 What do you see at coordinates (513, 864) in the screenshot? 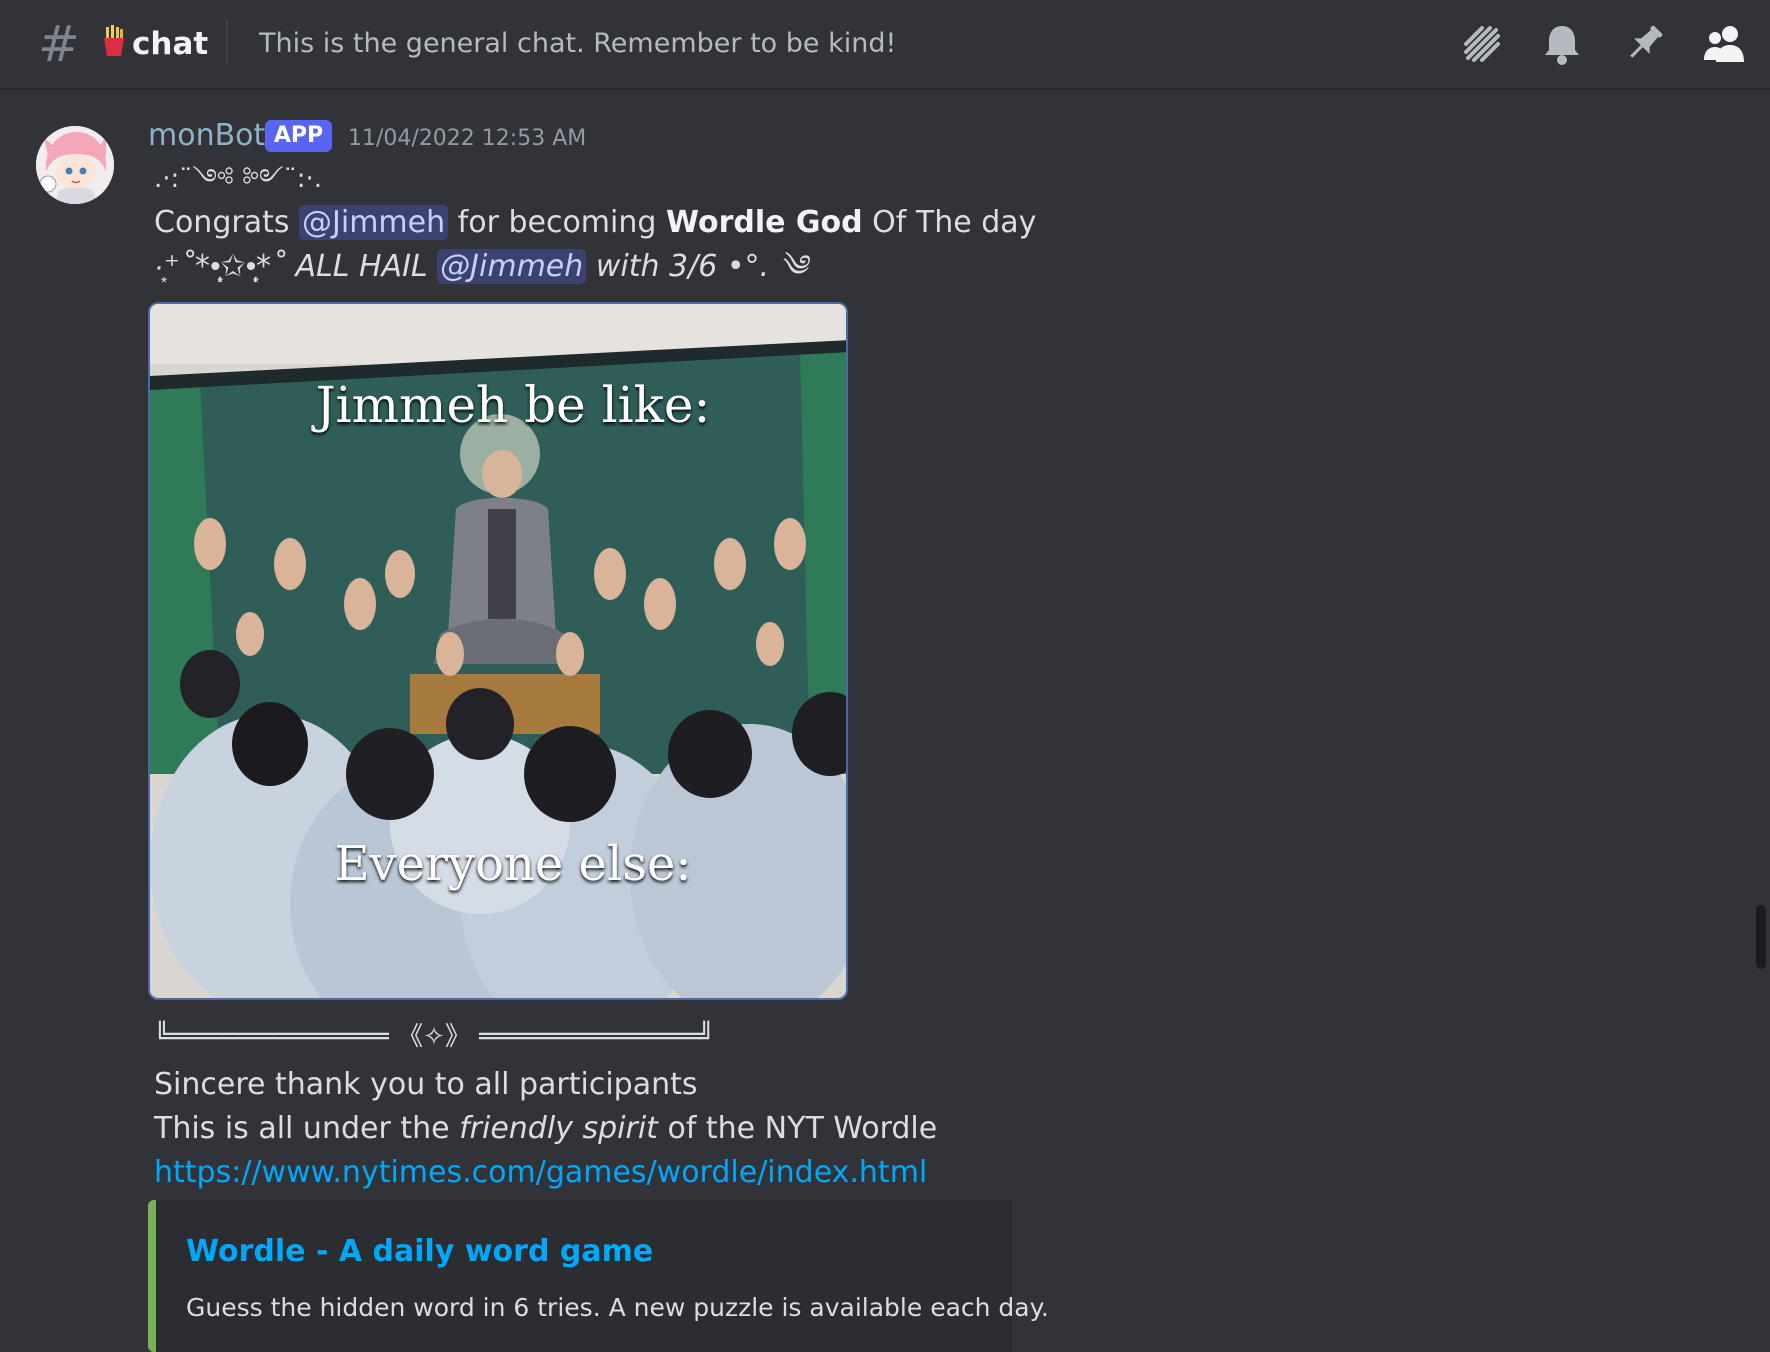
I see `meme-bottom-caption: Everyone else:` at bounding box center [513, 864].